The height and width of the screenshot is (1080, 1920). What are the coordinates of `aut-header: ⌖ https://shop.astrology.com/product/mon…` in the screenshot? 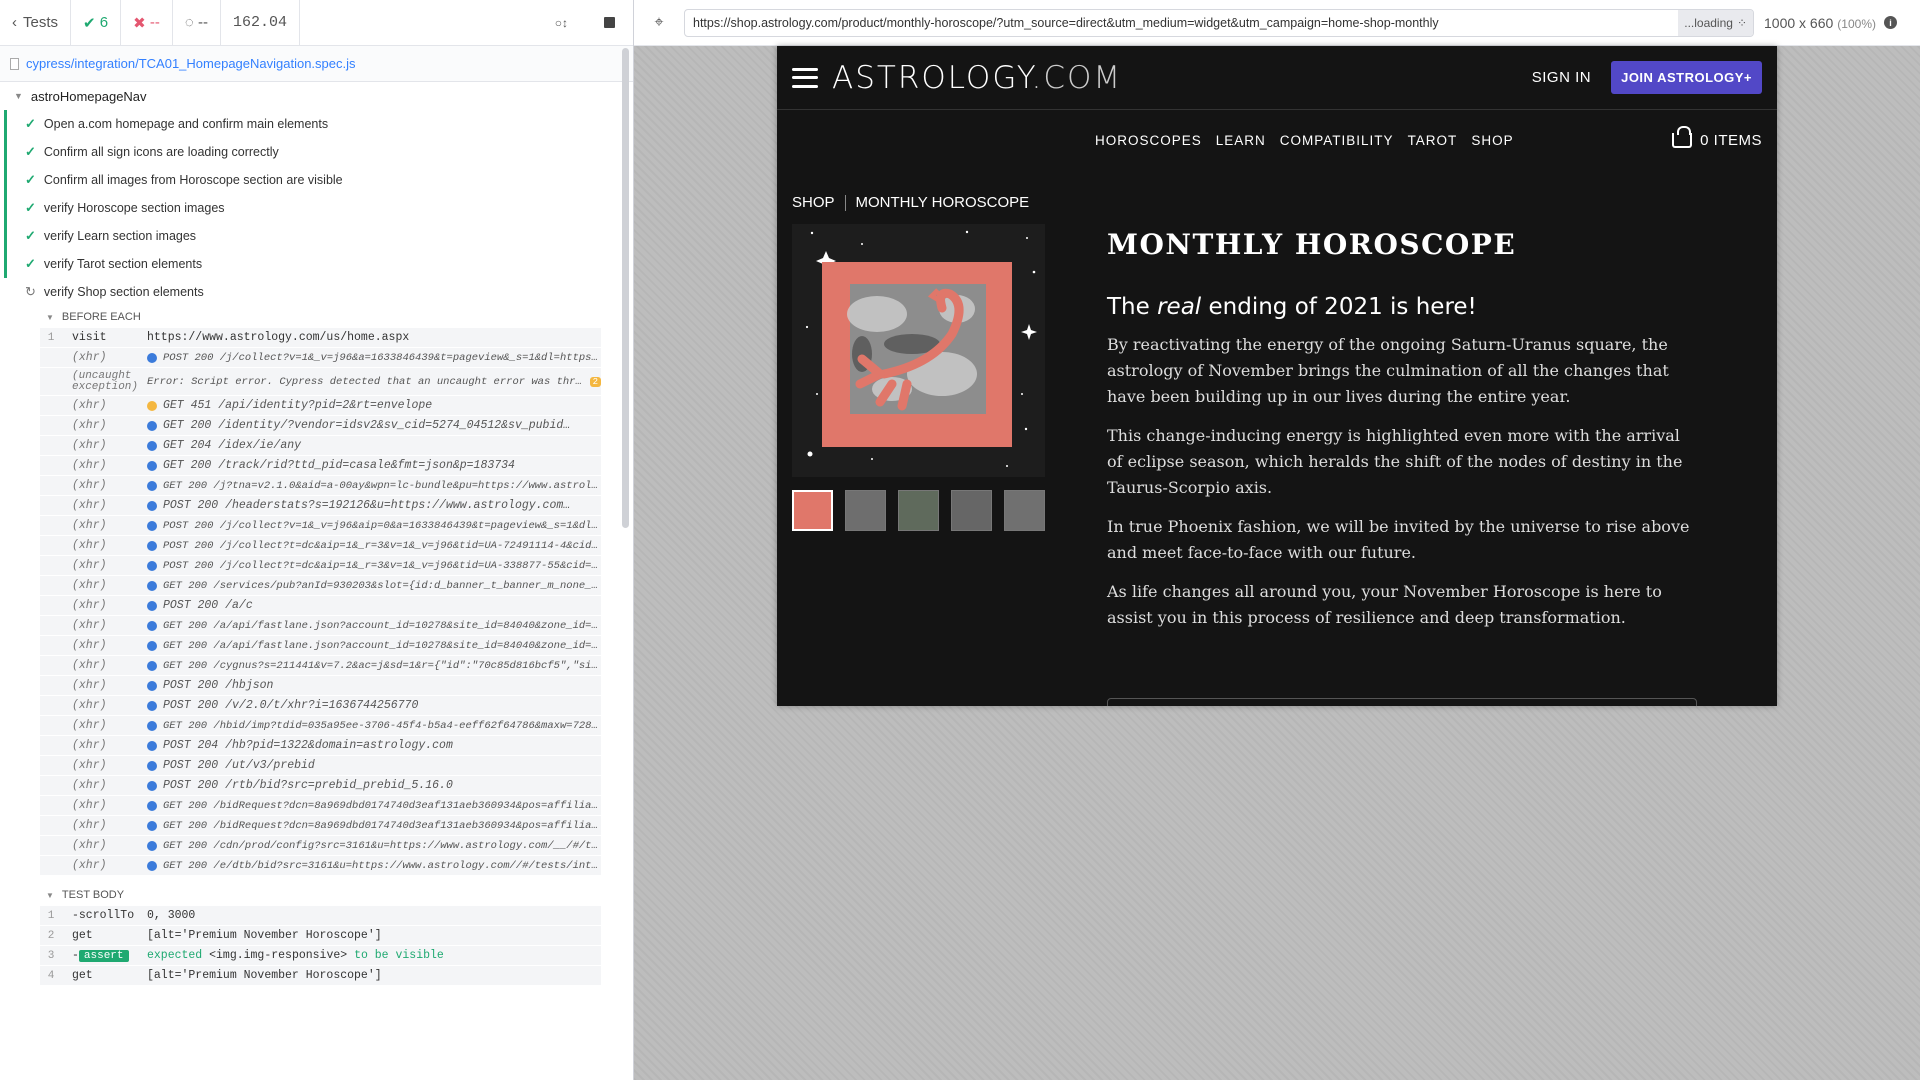 It's located at (1277, 23).